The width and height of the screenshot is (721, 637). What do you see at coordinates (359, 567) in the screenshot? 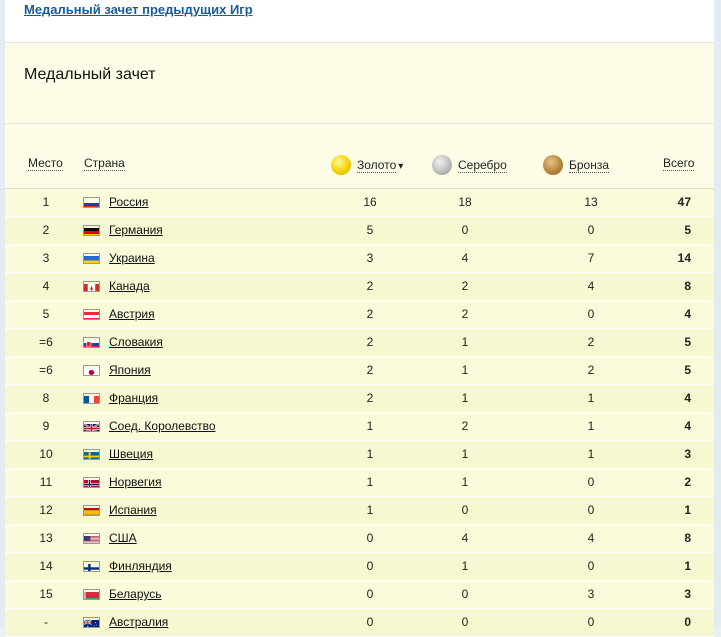
I see `table-row: 14 Финляндия 0 1 0 1` at bounding box center [359, 567].